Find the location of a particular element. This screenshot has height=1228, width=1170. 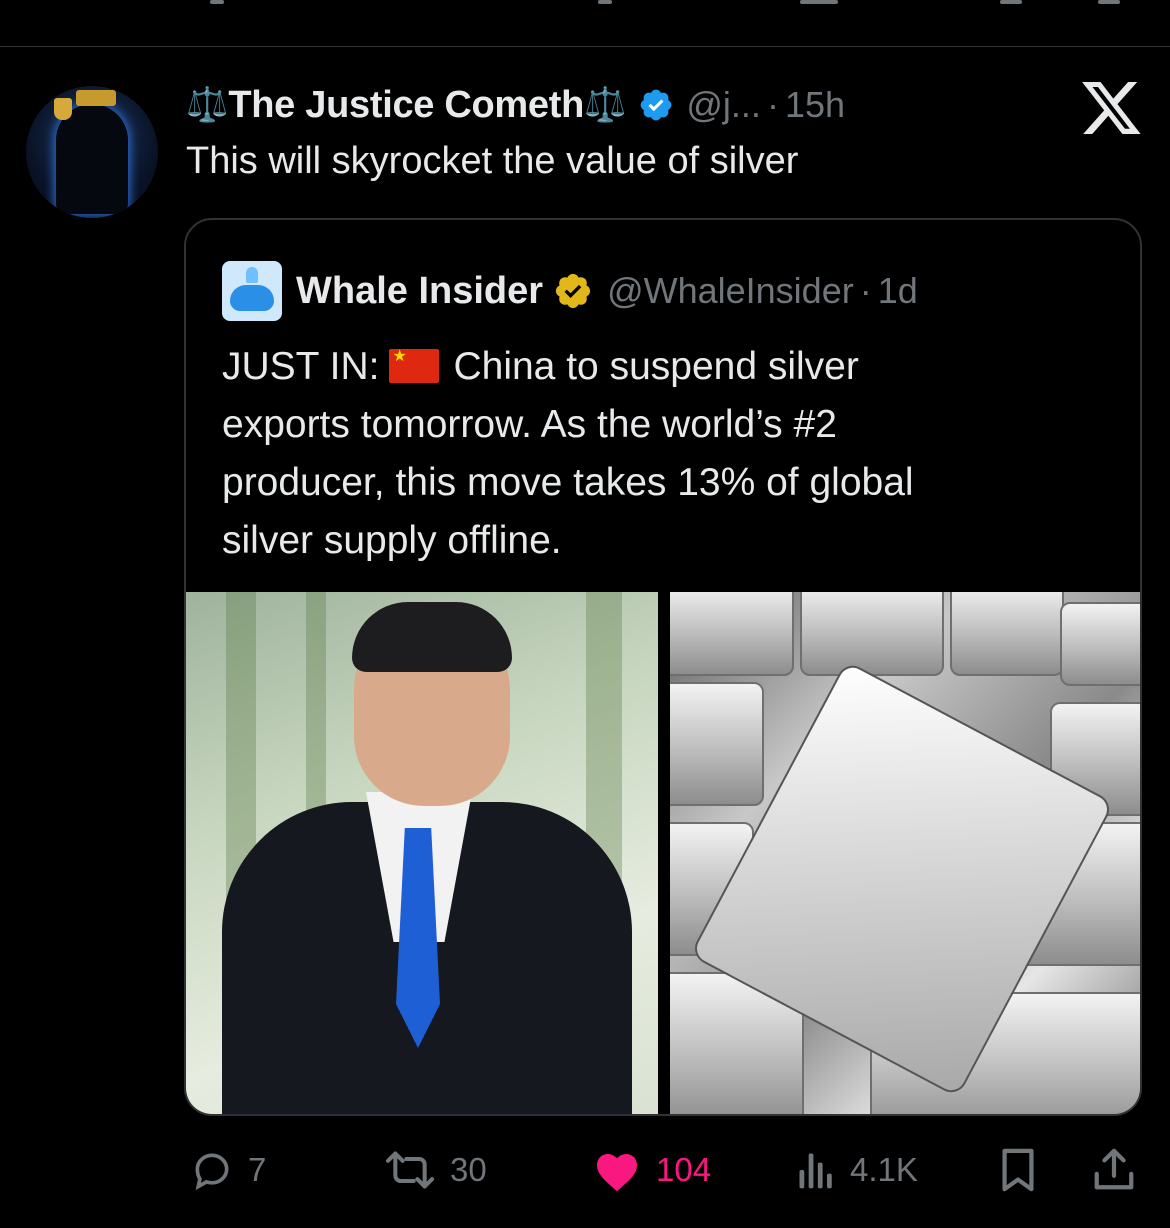

bookmark-button is located at coordinates (1018, 1170).